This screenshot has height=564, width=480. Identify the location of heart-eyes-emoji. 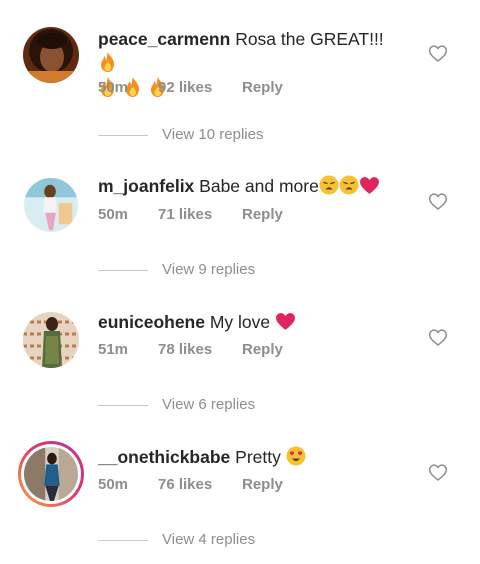
(296, 456).